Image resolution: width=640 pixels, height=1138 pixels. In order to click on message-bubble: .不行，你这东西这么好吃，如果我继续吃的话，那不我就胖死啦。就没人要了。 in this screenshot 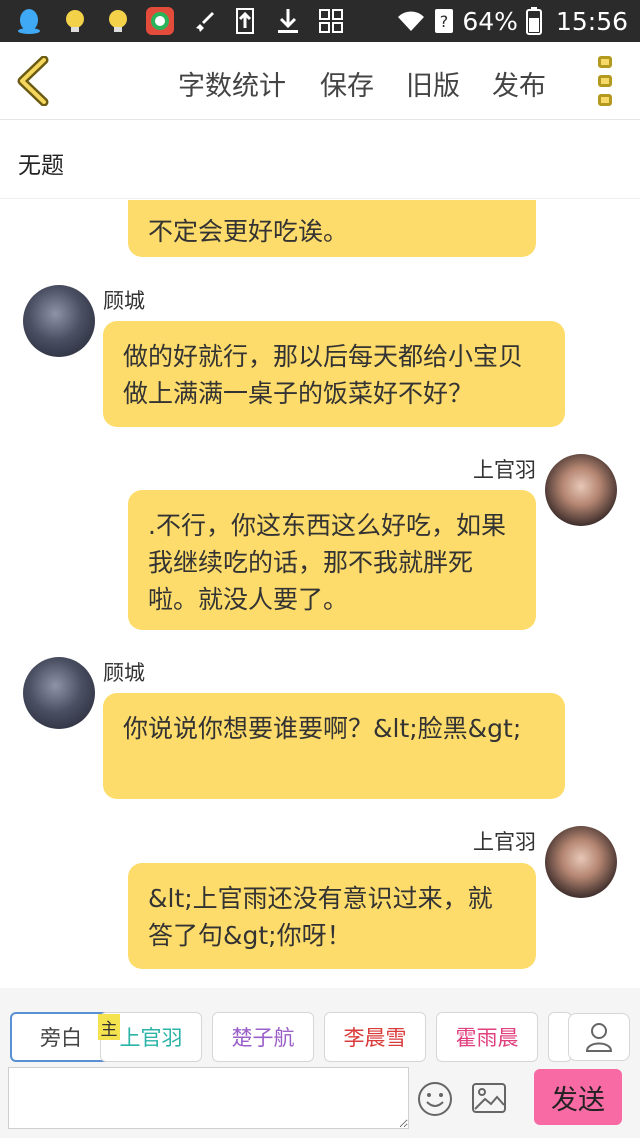, I will do `click(332, 560)`.